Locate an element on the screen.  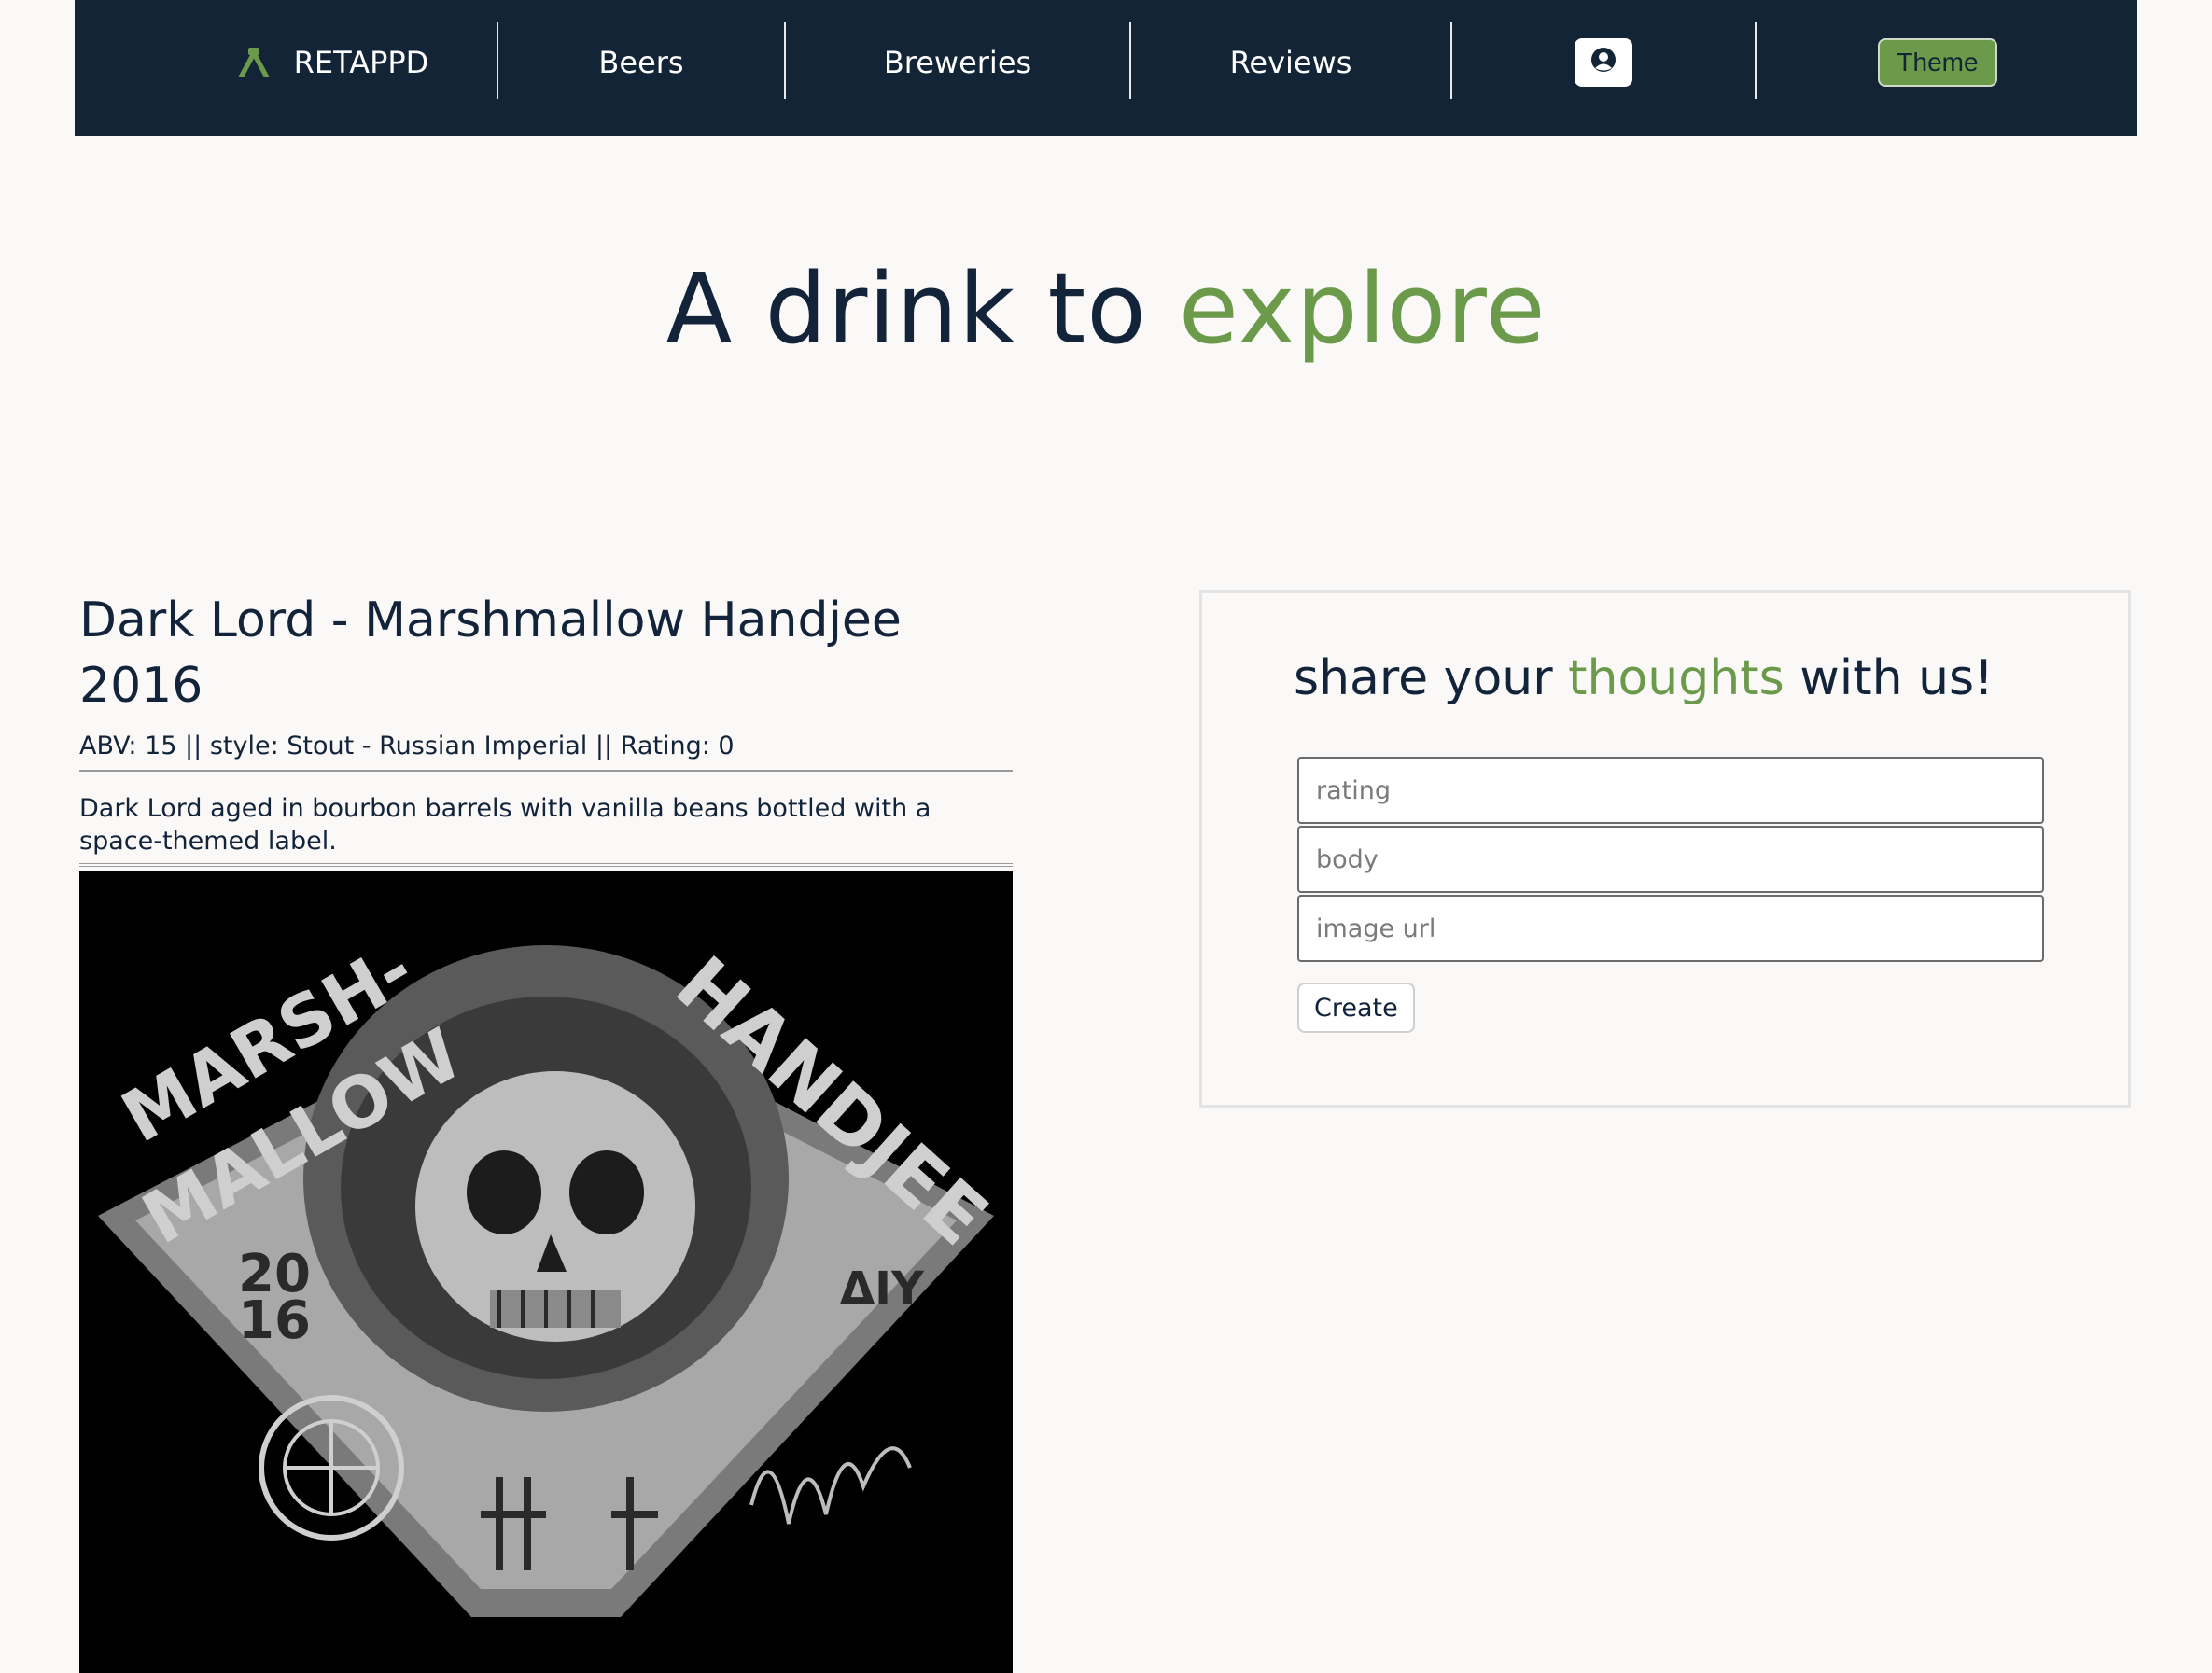
theme-toggle-button: Theme is located at coordinates (1937, 63).